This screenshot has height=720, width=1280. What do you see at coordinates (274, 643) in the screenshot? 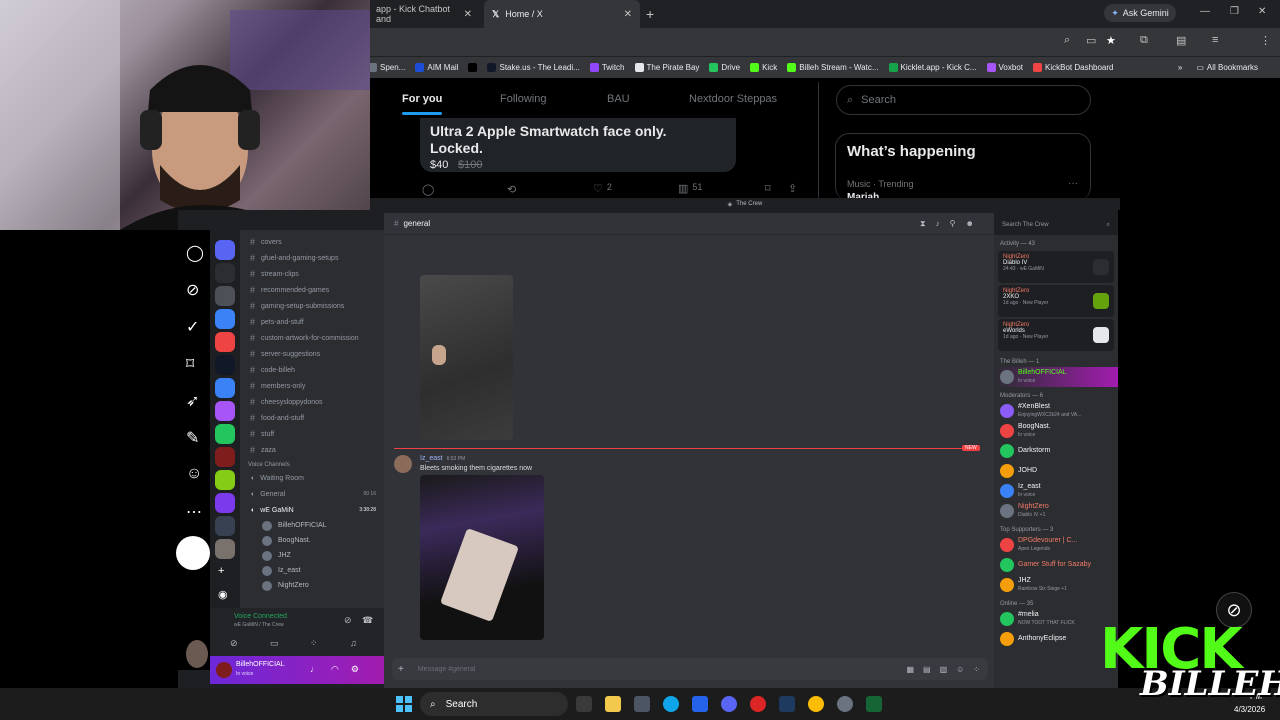
I see `screenshare-icon: ▭` at bounding box center [274, 643].